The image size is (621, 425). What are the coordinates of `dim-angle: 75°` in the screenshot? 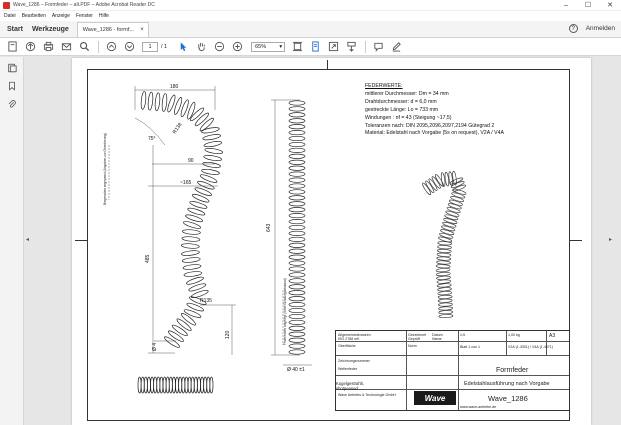 It's located at (152, 139).